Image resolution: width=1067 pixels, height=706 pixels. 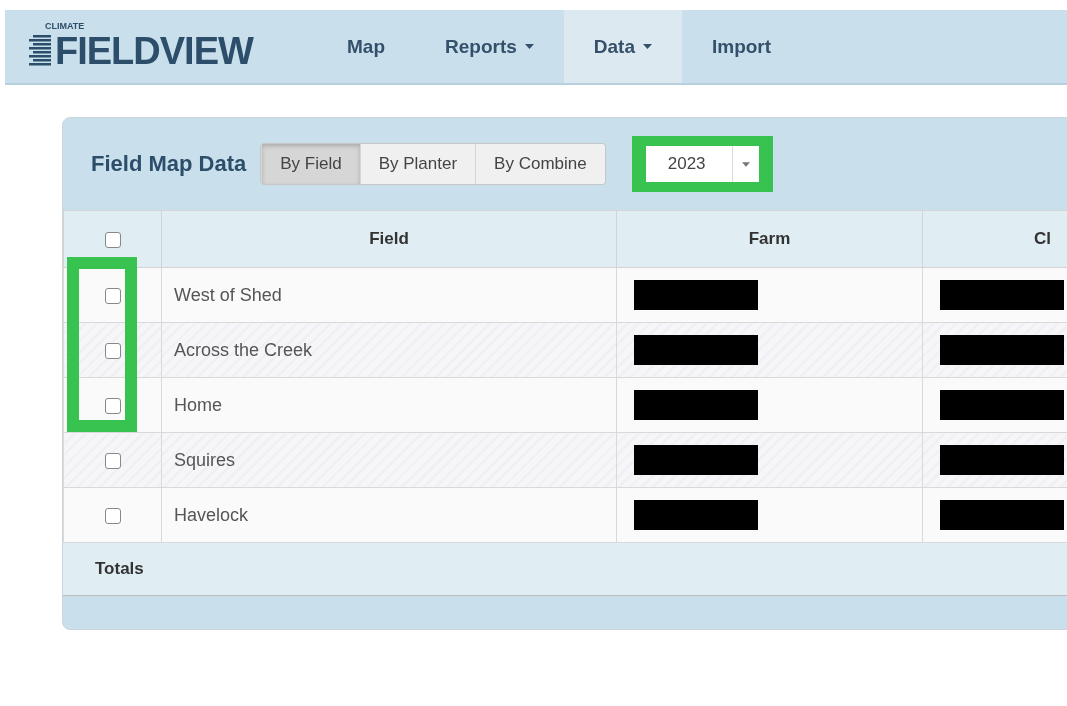 What do you see at coordinates (40, 51) in the screenshot?
I see `brick-lines-icon` at bounding box center [40, 51].